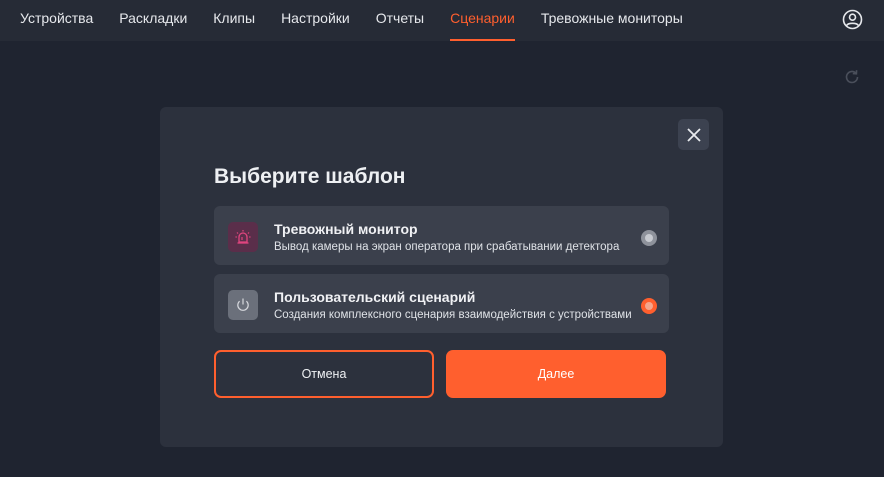 The height and width of the screenshot is (477, 884). I want to click on power-icon, so click(243, 305).